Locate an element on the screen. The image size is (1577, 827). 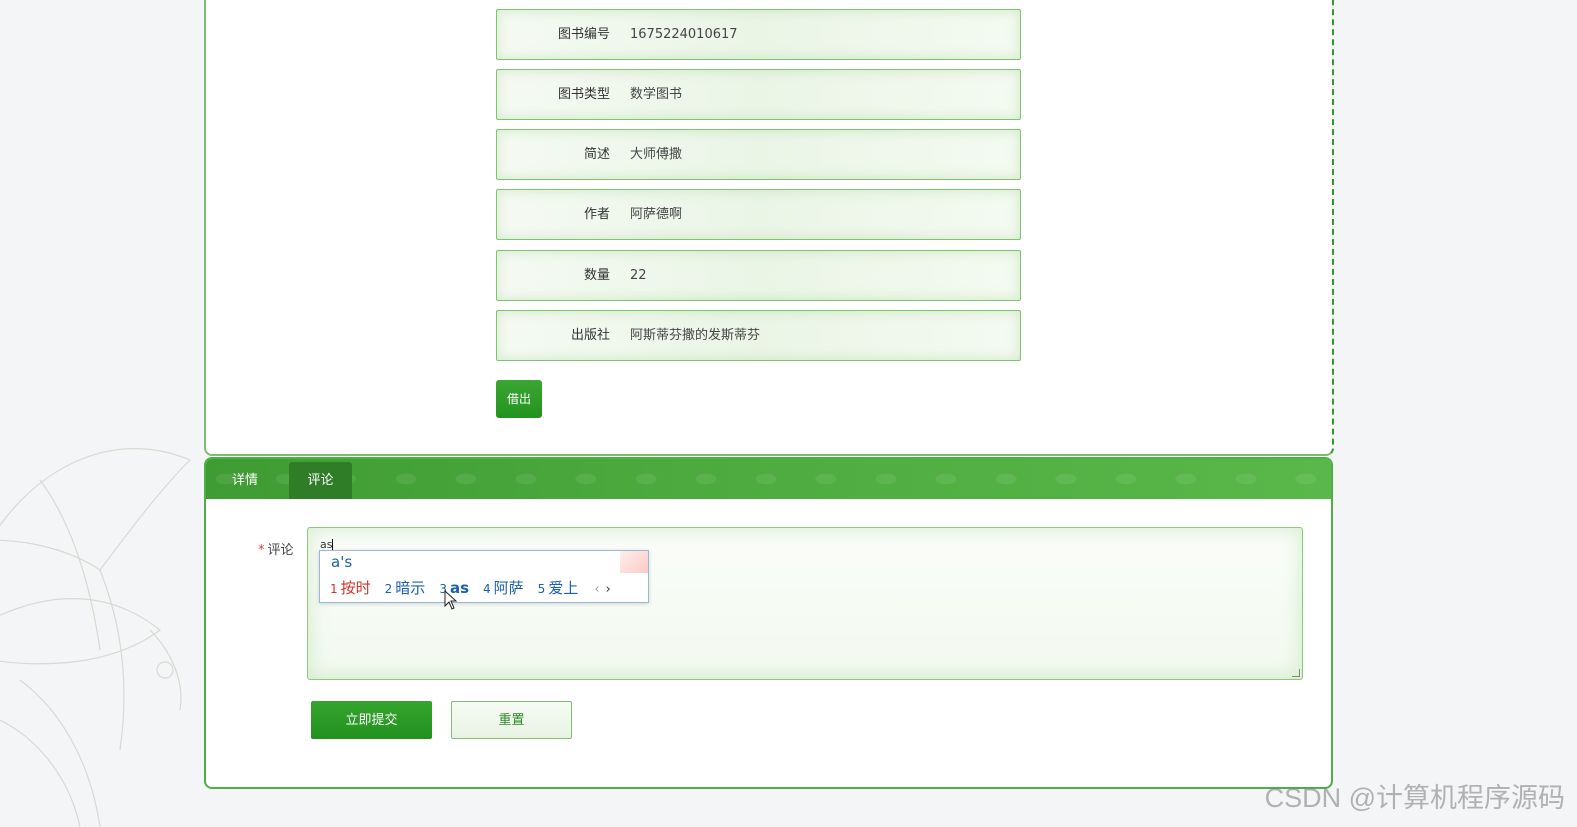
required-mark: * is located at coordinates (261, 550).